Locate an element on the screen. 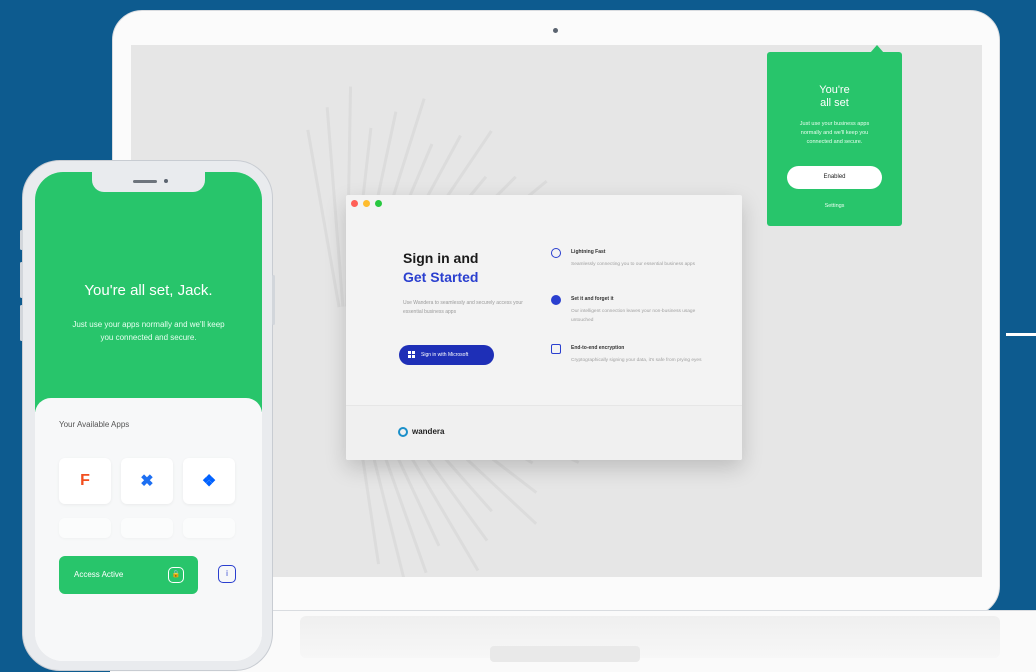  laptop-camera is located at coordinates (555, 30).